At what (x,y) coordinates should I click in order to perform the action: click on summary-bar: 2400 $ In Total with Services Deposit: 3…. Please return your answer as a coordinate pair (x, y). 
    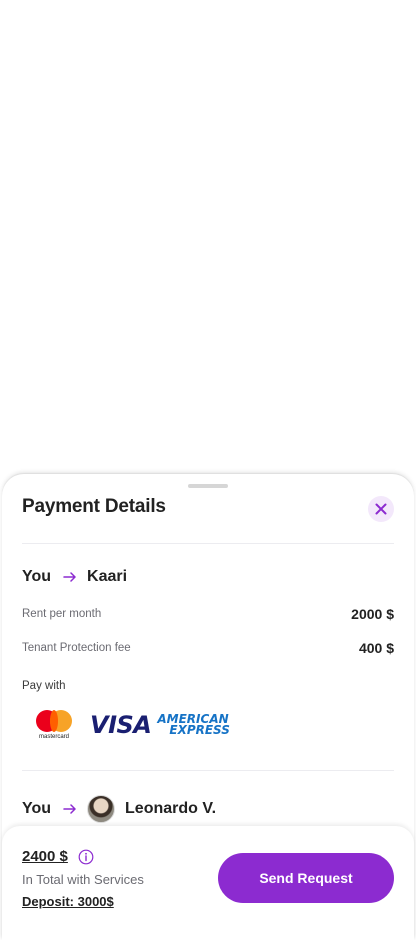
    Looking at the image, I should click on (208, 883).